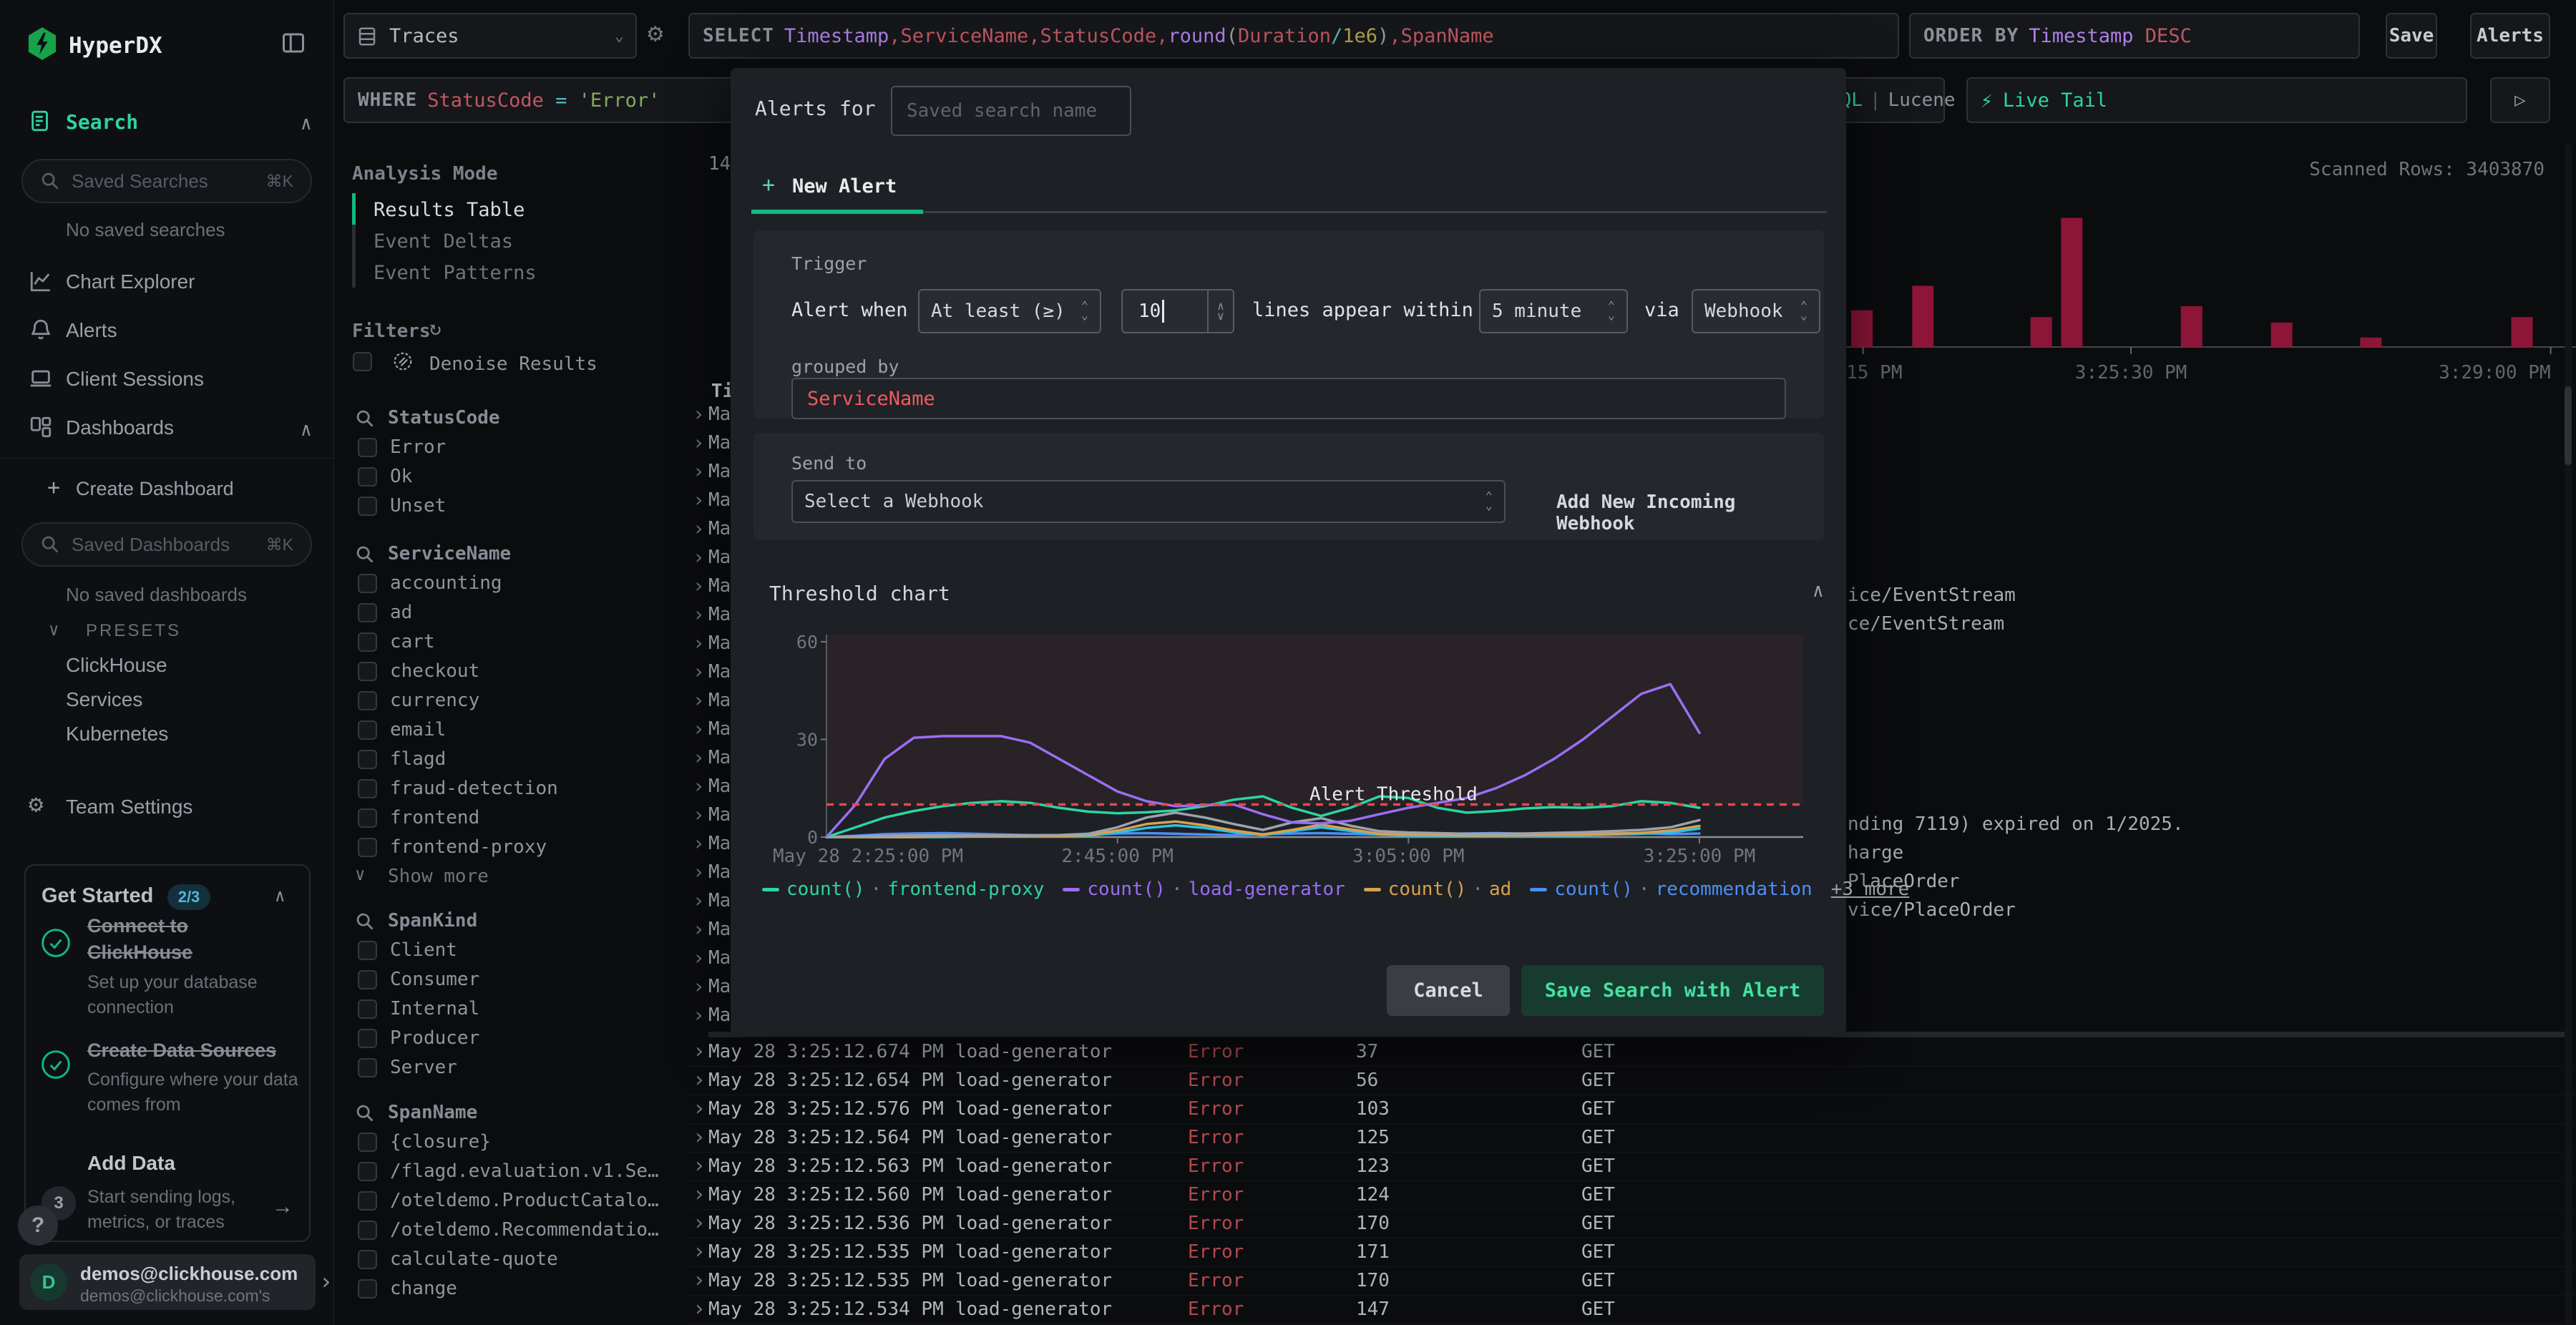 This screenshot has height=1325, width=2576. Describe the element at coordinates (474, 789) in the screenshot. I see `filter-item-label: fraud-detection` at that location.